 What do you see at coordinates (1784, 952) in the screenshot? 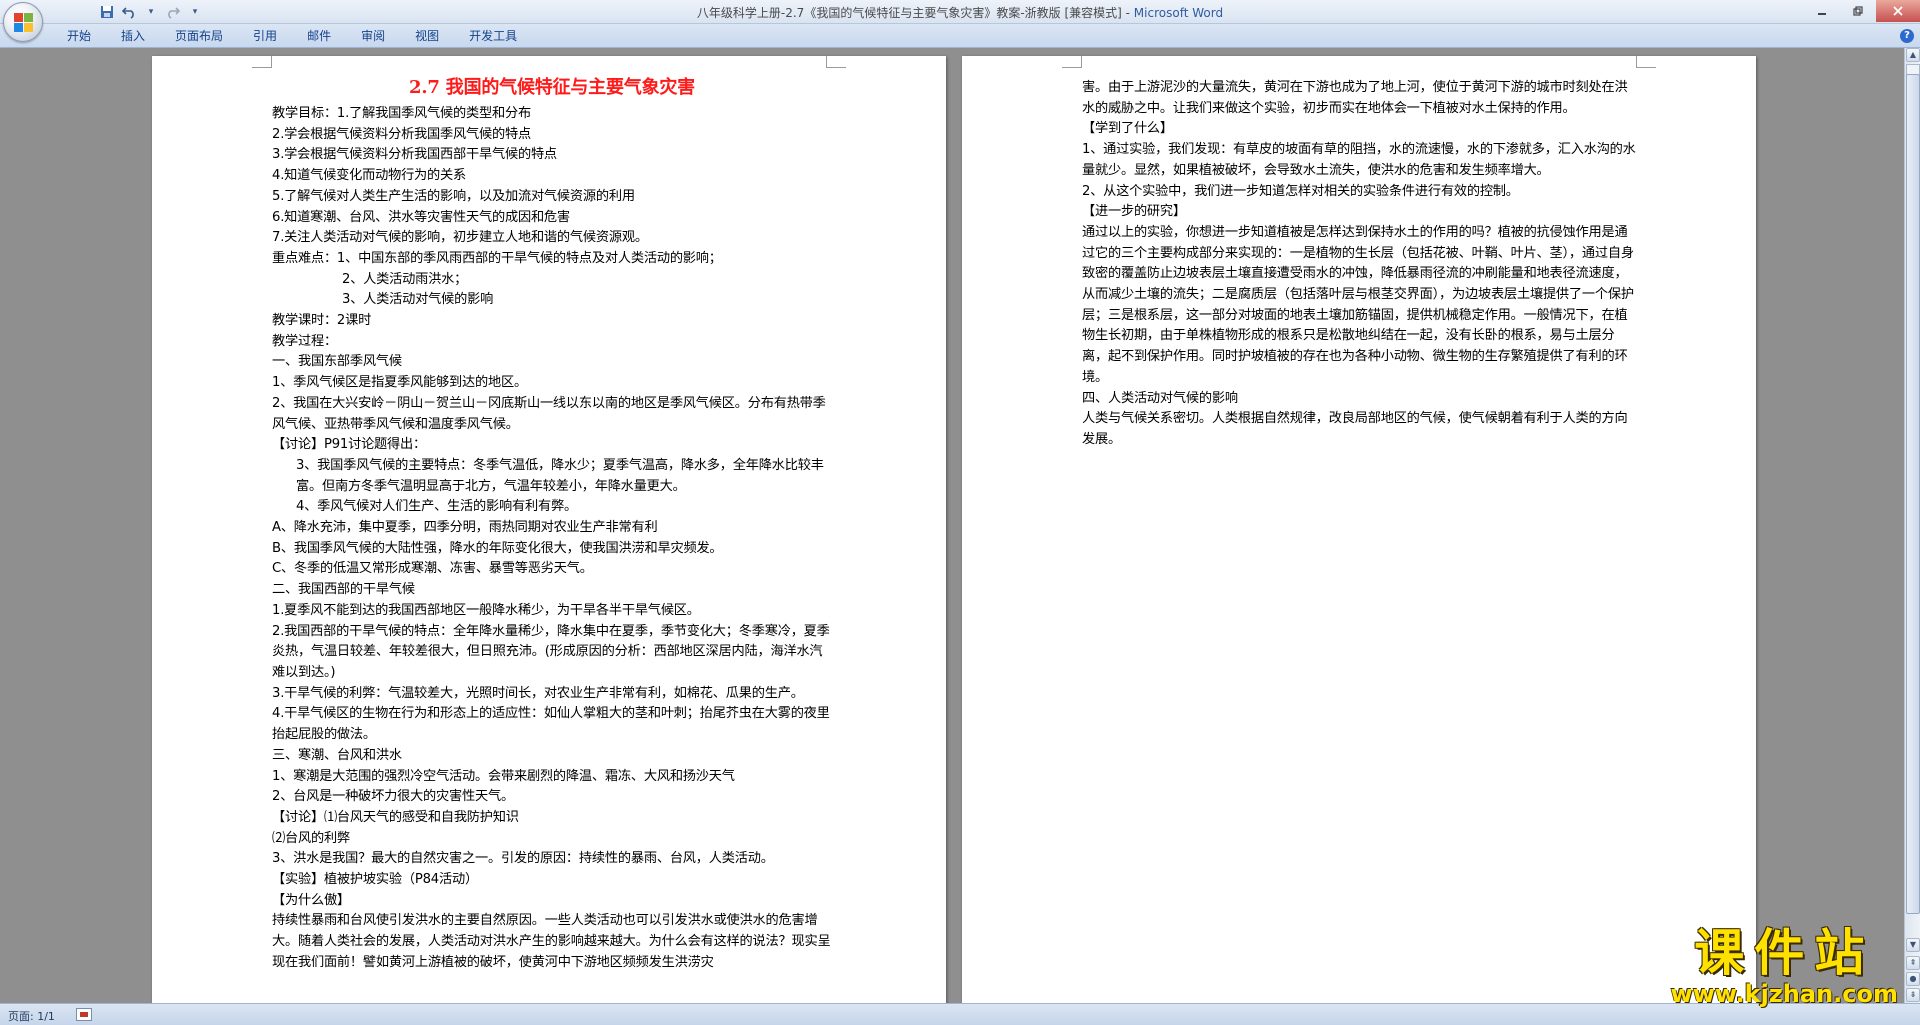
I see `watermark-title: 课件站` at bounding box center [1784, 952].